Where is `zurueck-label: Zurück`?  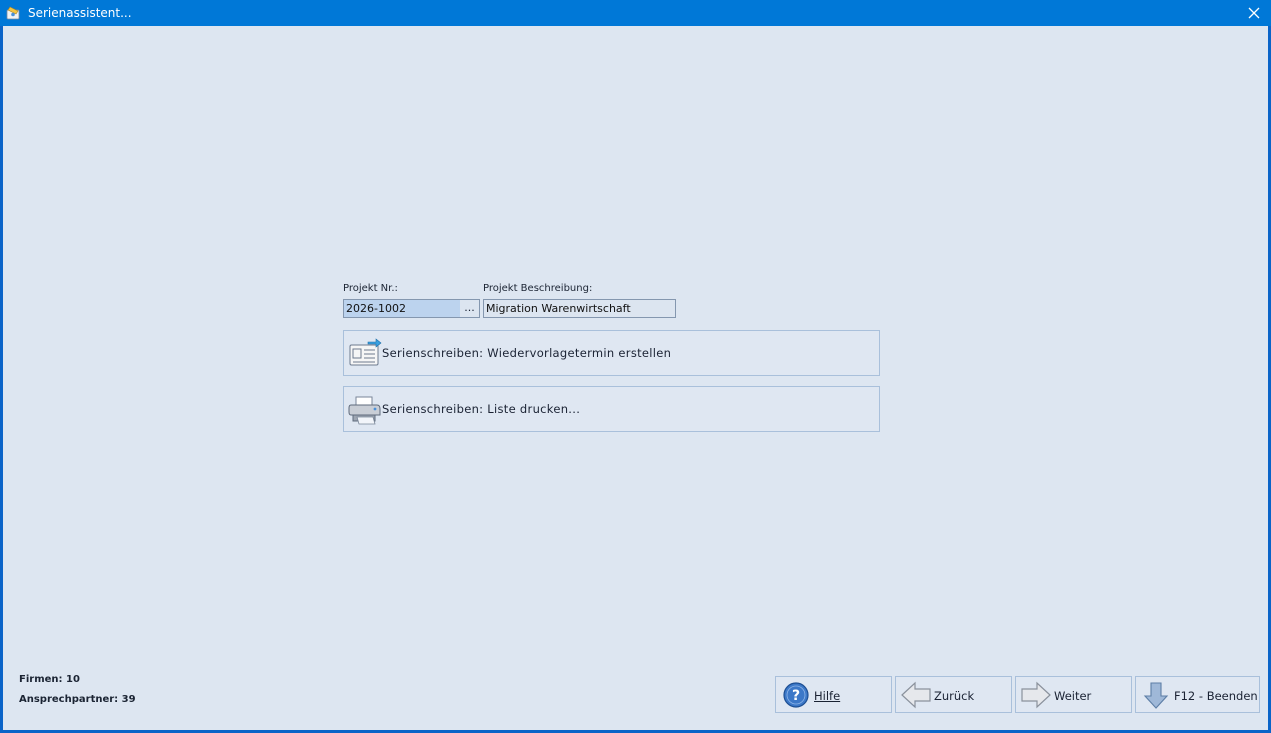 zurueck-label: Zurück is located at coordinates (954, 696).